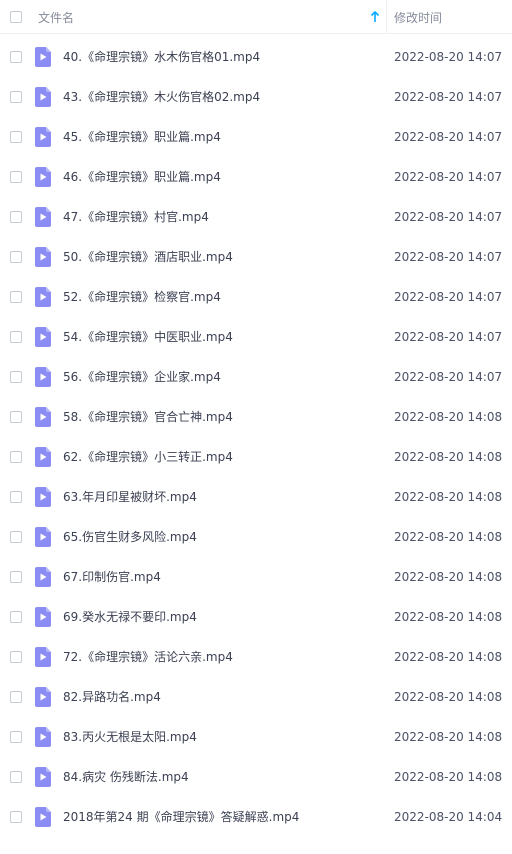 The height and width of the screenshot is (854, 512). I want to click on file-row: 67.印制伤官.mp4 2022-08-20 14:08, so click(256, 577).